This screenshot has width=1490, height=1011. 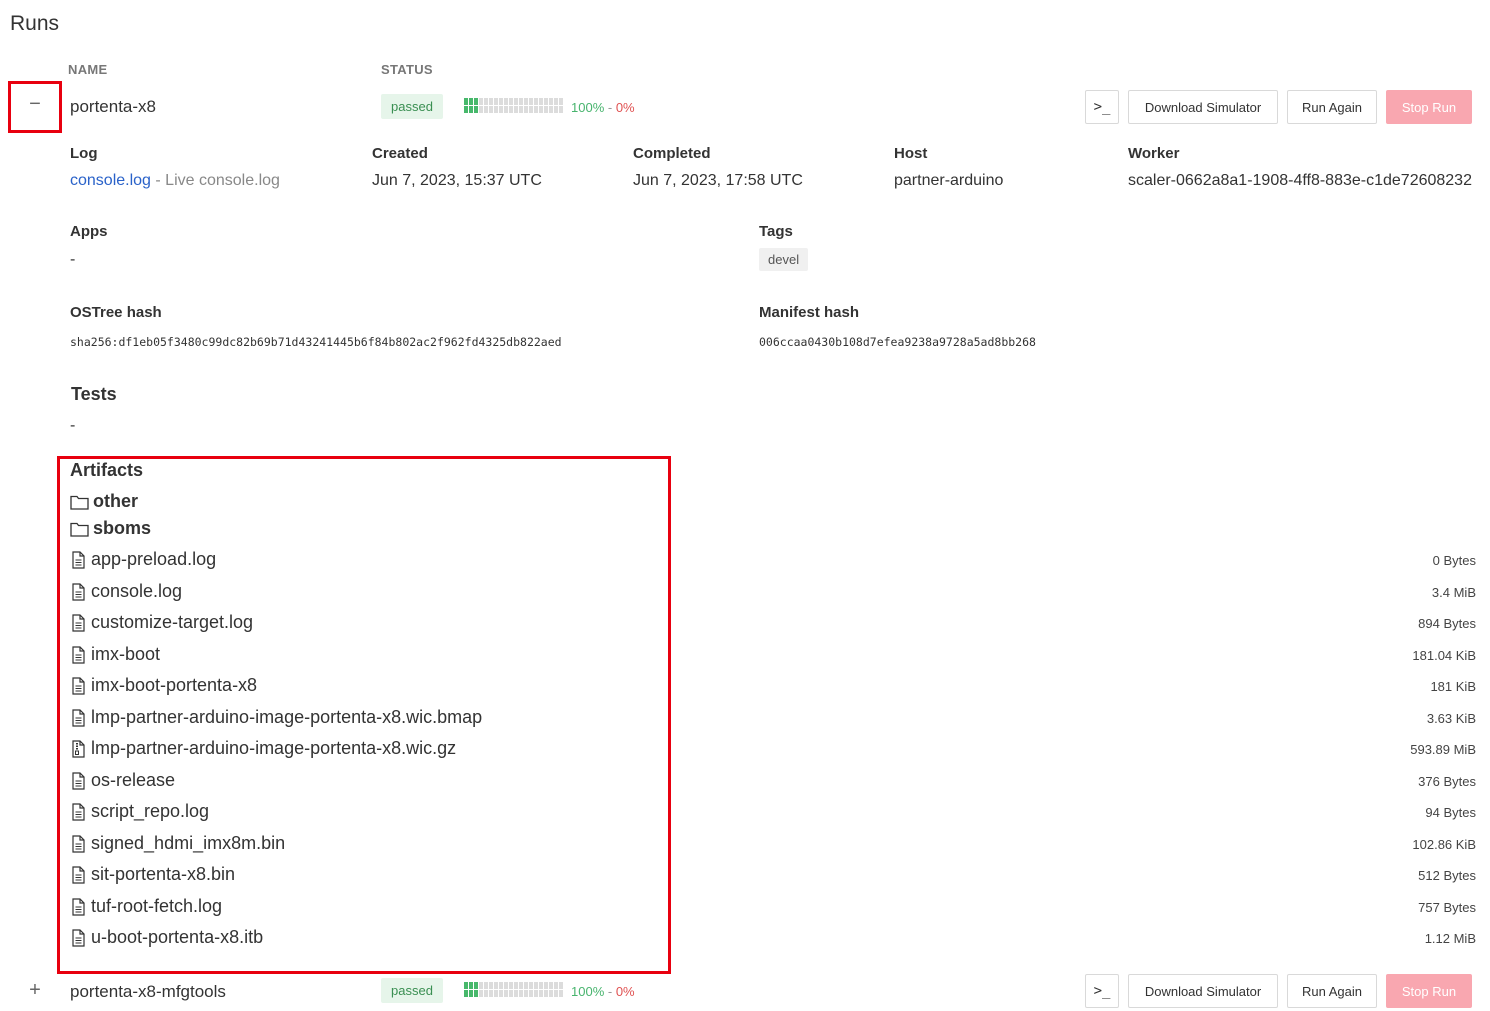 What do you see at coordinates (672, 153) in the screenshot?
I see `completed-label: Completed` at bounding box center [672, 153].